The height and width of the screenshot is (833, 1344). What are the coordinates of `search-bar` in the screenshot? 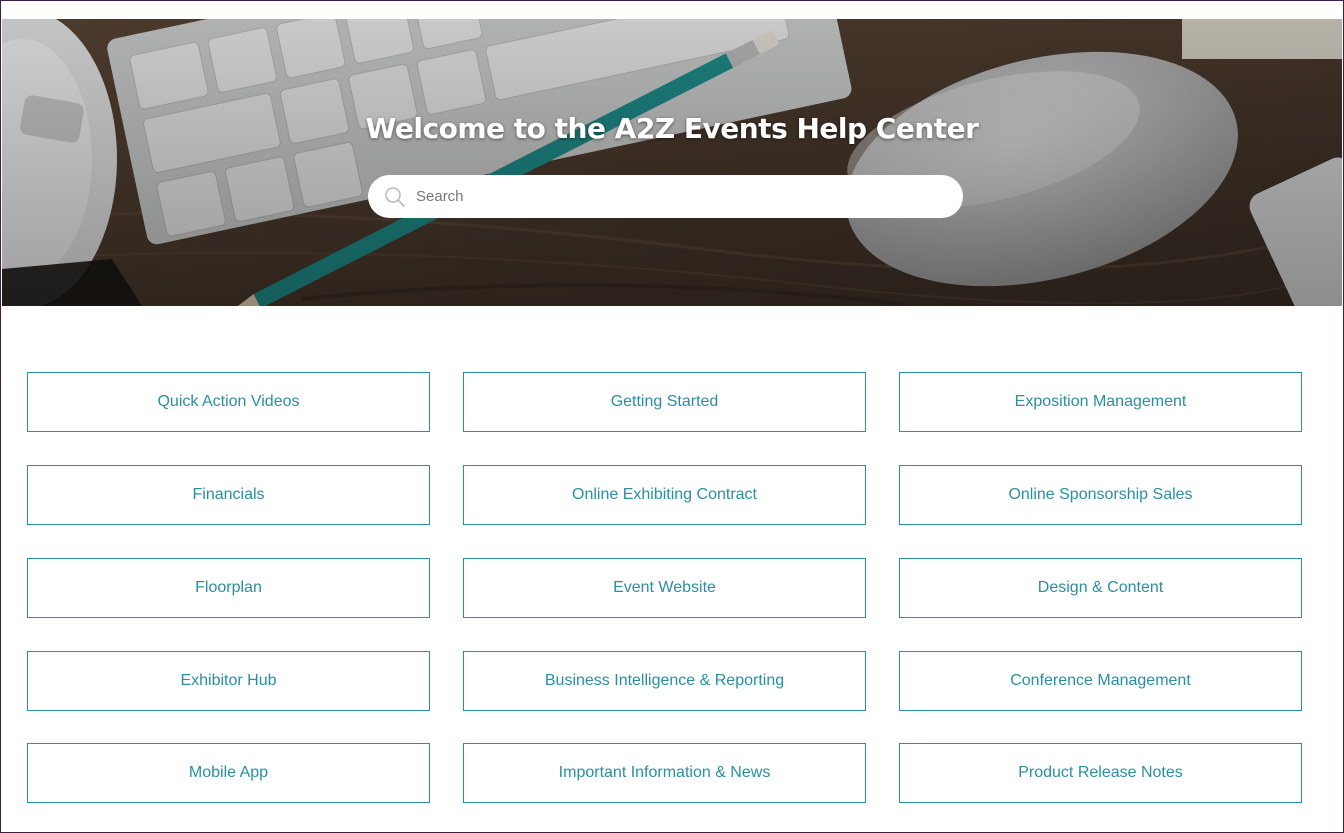 It's located at (665, 196).